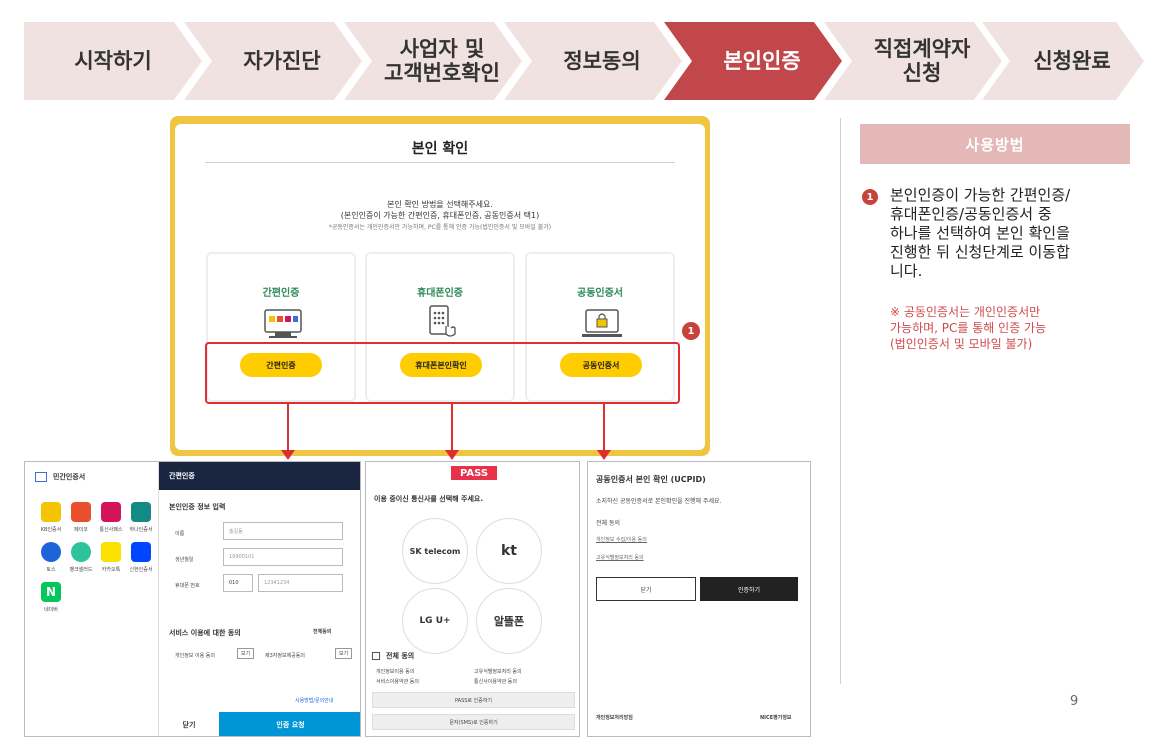  What do you see at coordinates (141, 552) in the screenshot?
I see `shinhan-provider-icon` at bounding box center [141, 552].